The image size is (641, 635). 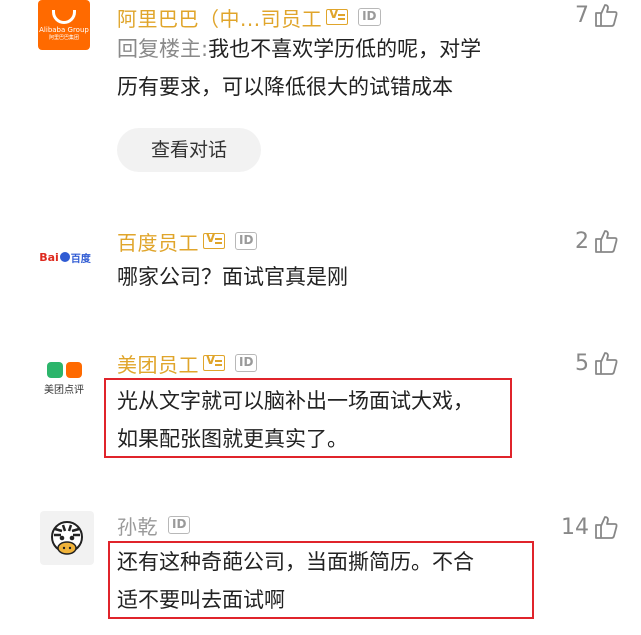 I want to click on username: 孙乾, so click(x=137, y=525).